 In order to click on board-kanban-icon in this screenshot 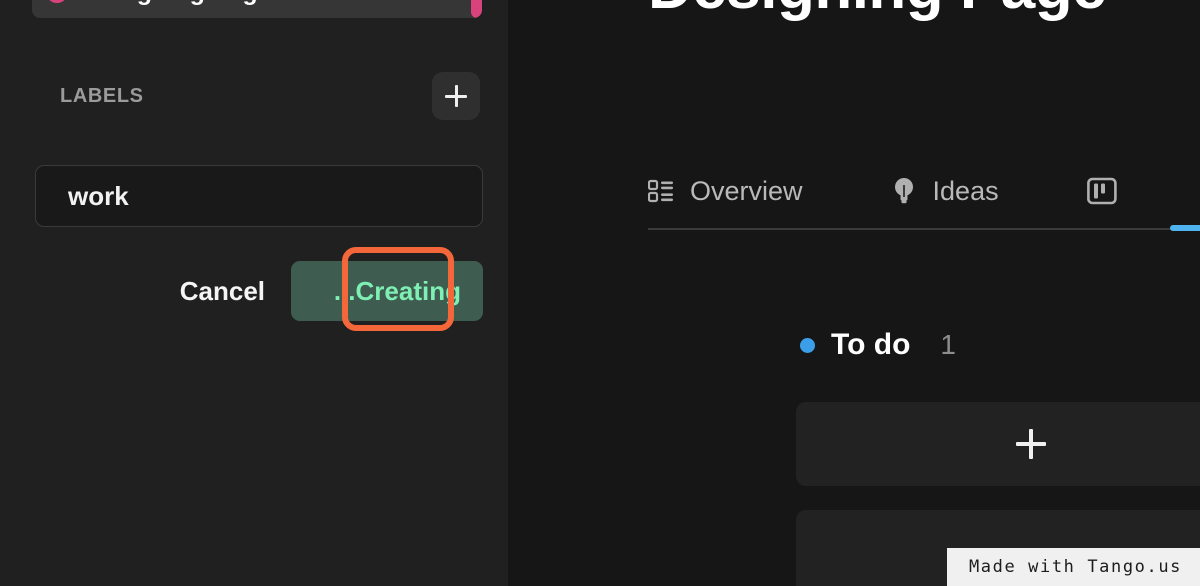, I will do `click(1101, 191)`.